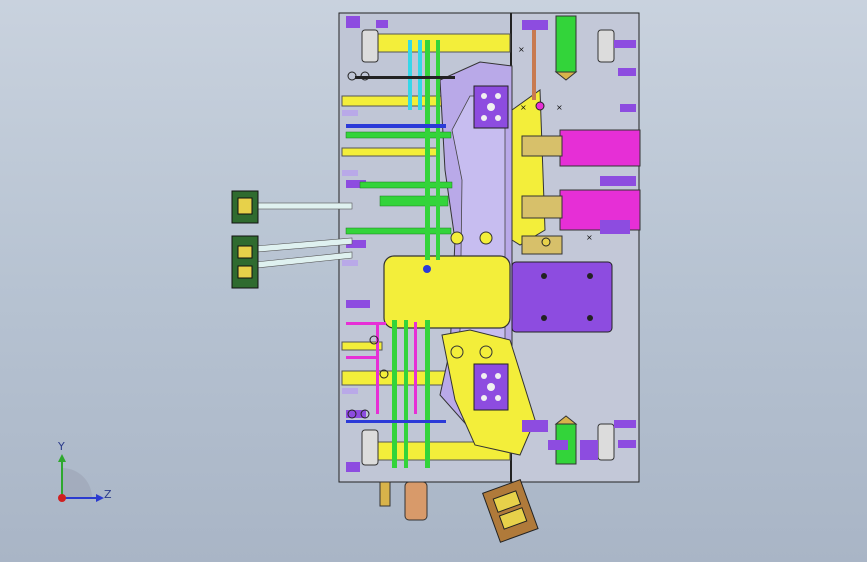  I want to click on water-line-v2, so click(406, 394).